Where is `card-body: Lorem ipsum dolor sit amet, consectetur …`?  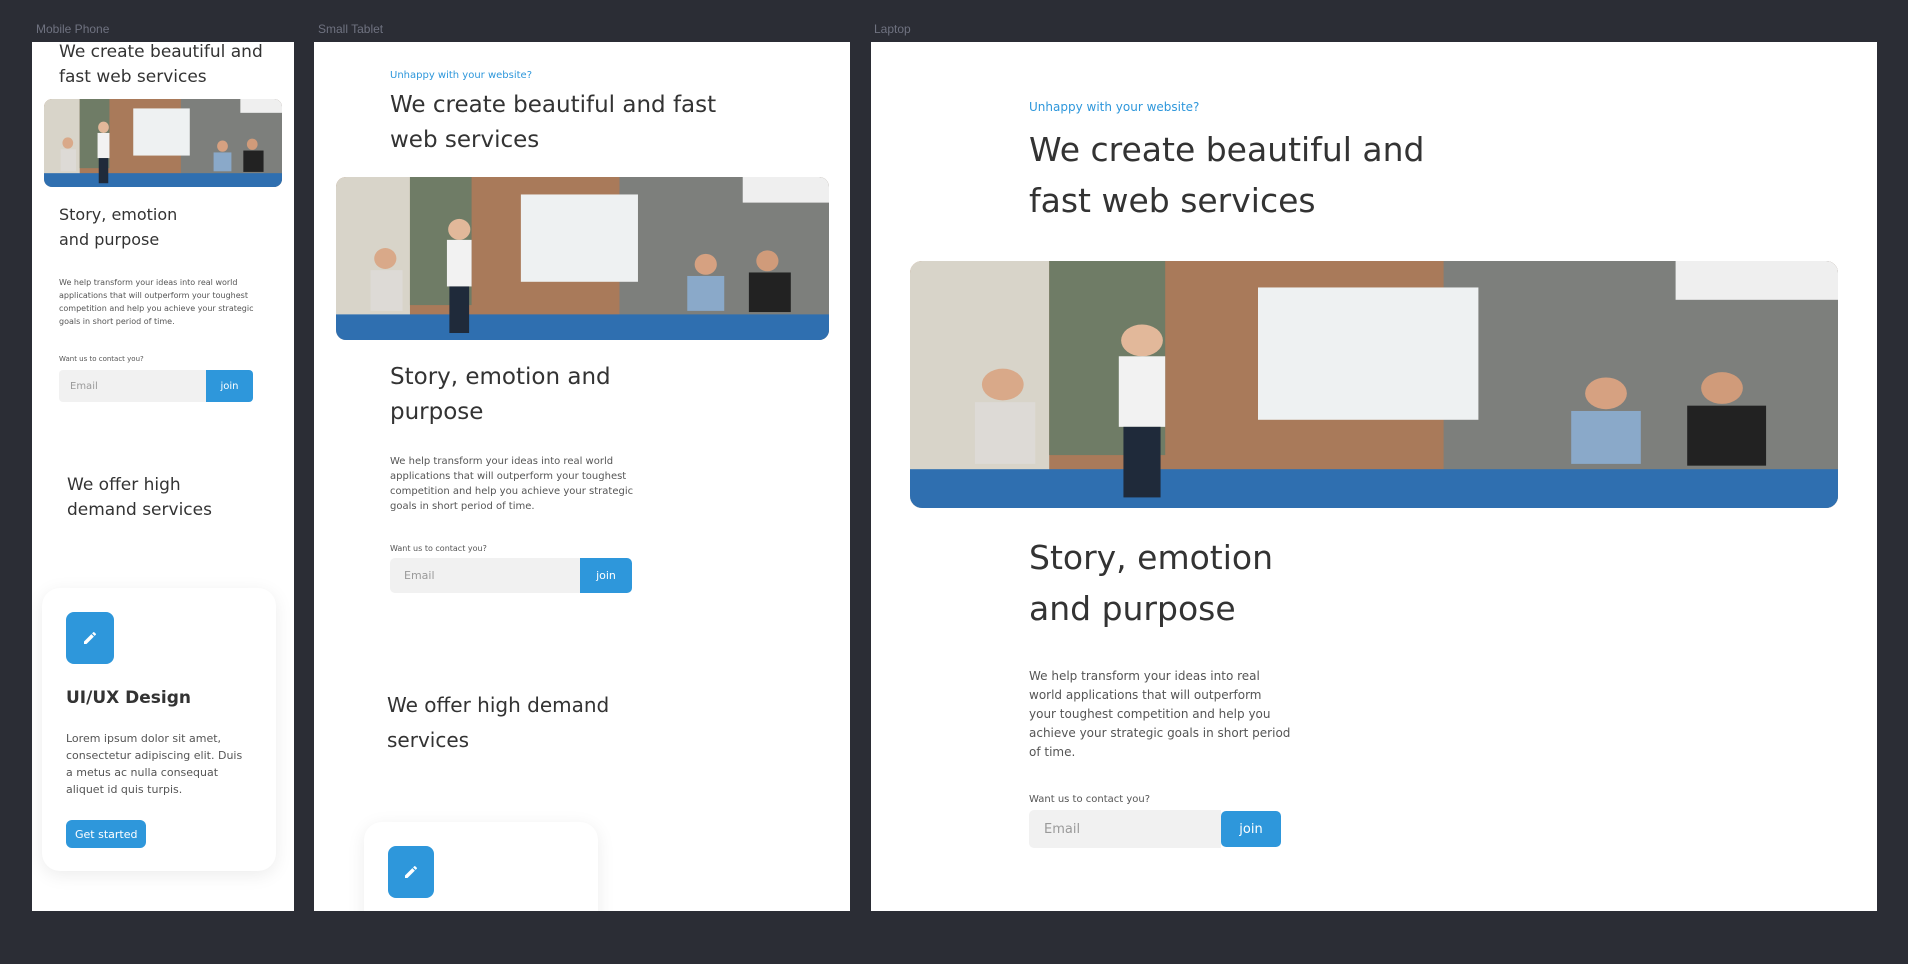 card-body: Lorem ipsum dolor sit amet, consectetur … is located at coordinates (154, 764).